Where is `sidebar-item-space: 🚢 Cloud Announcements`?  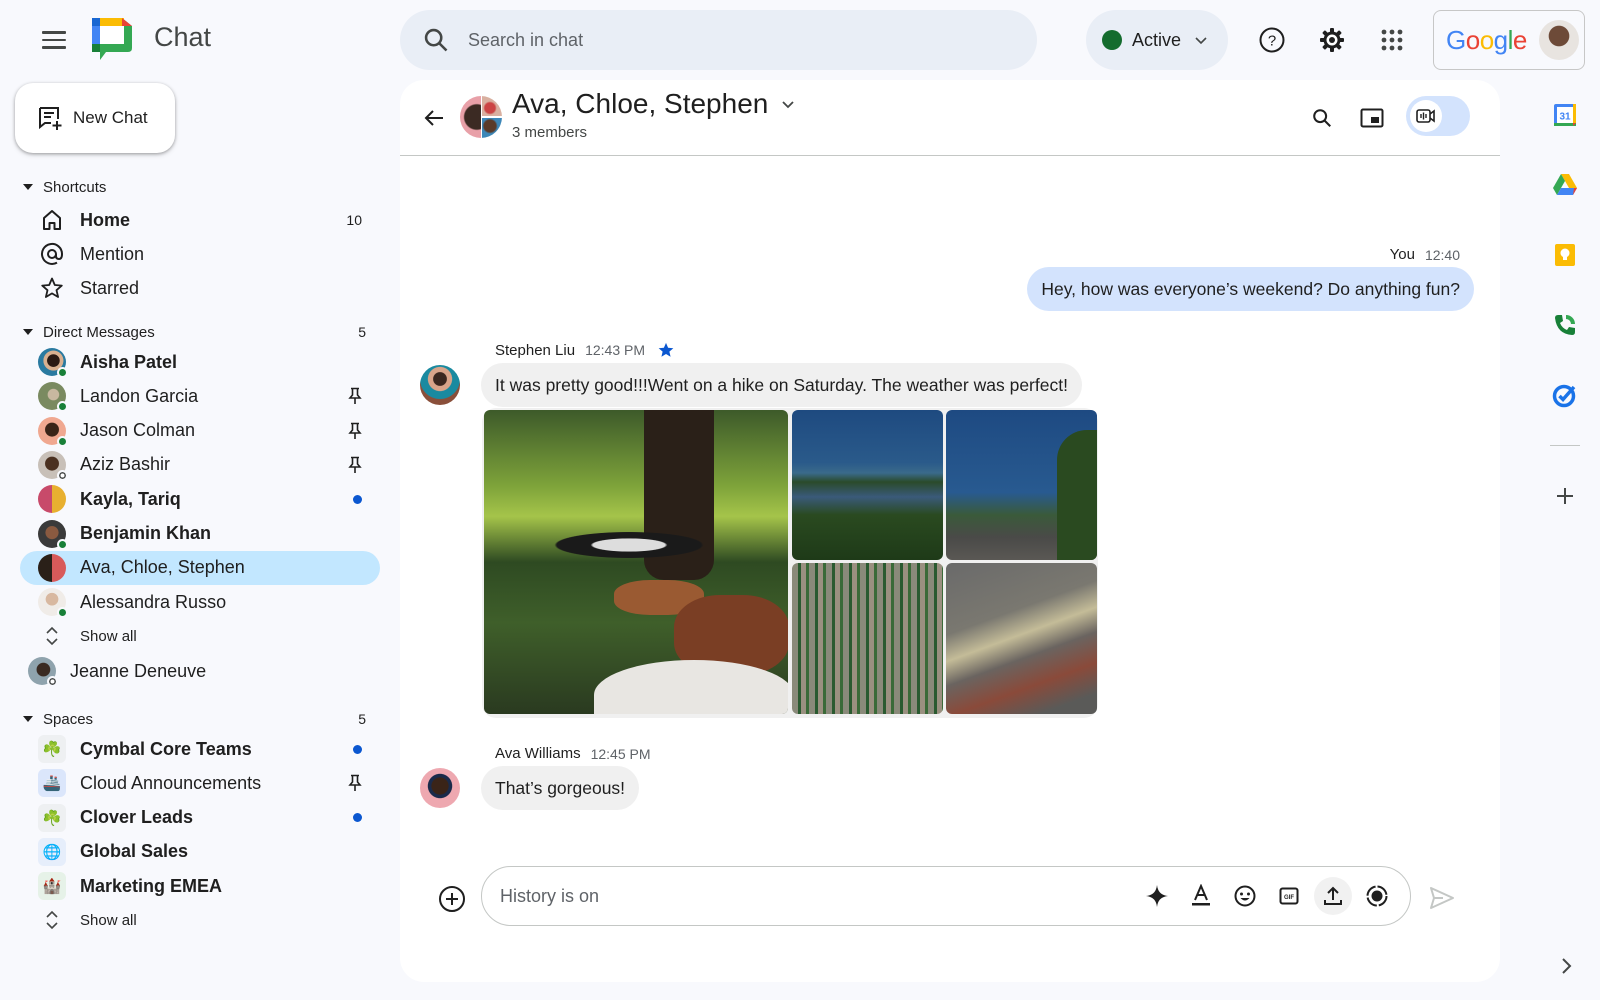 sidebar-item-space: 🚢 Cloud Announcements is located at coordinates (200, 783).